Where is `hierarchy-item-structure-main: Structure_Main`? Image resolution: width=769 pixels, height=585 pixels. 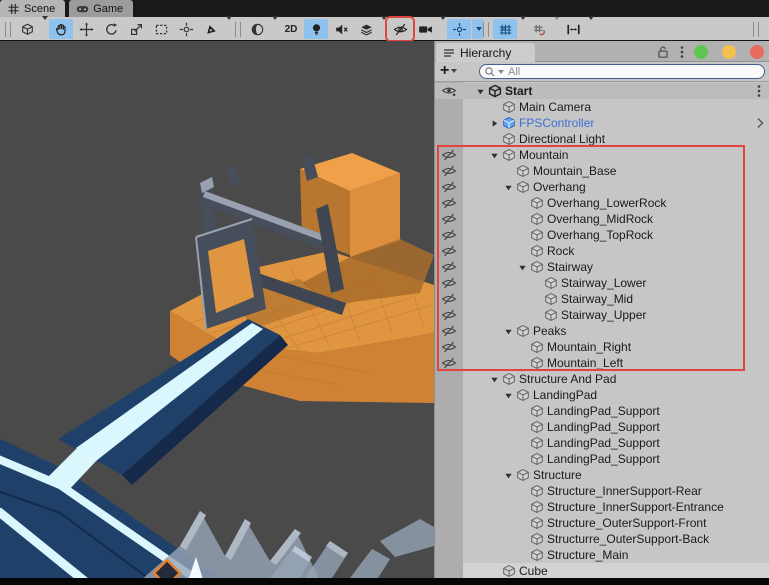 hierarchy-item-structure-main: Structure_Main is located at coordinates (602, 555).